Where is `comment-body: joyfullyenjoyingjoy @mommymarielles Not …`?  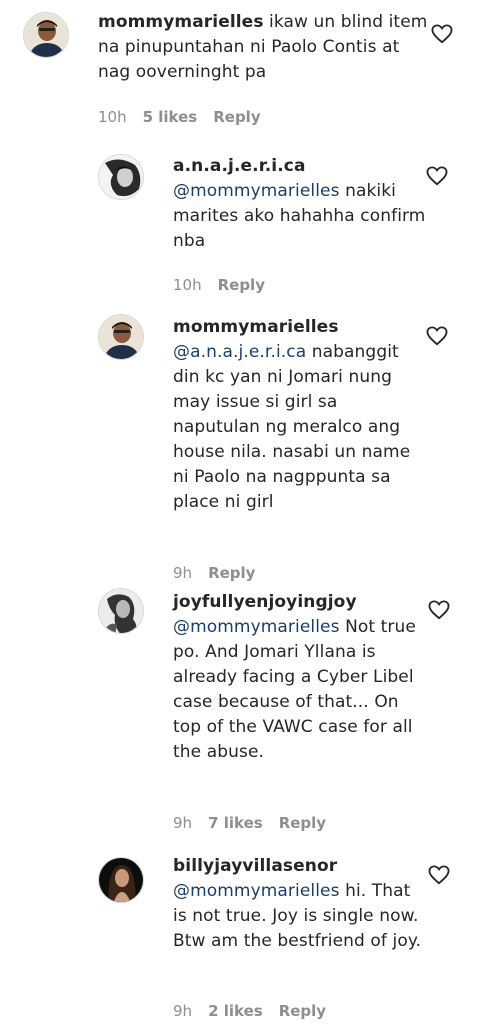
comment-body: joyfullyenjoyingjoy @mommymarielles Not … is located at coordinates (300, 677).